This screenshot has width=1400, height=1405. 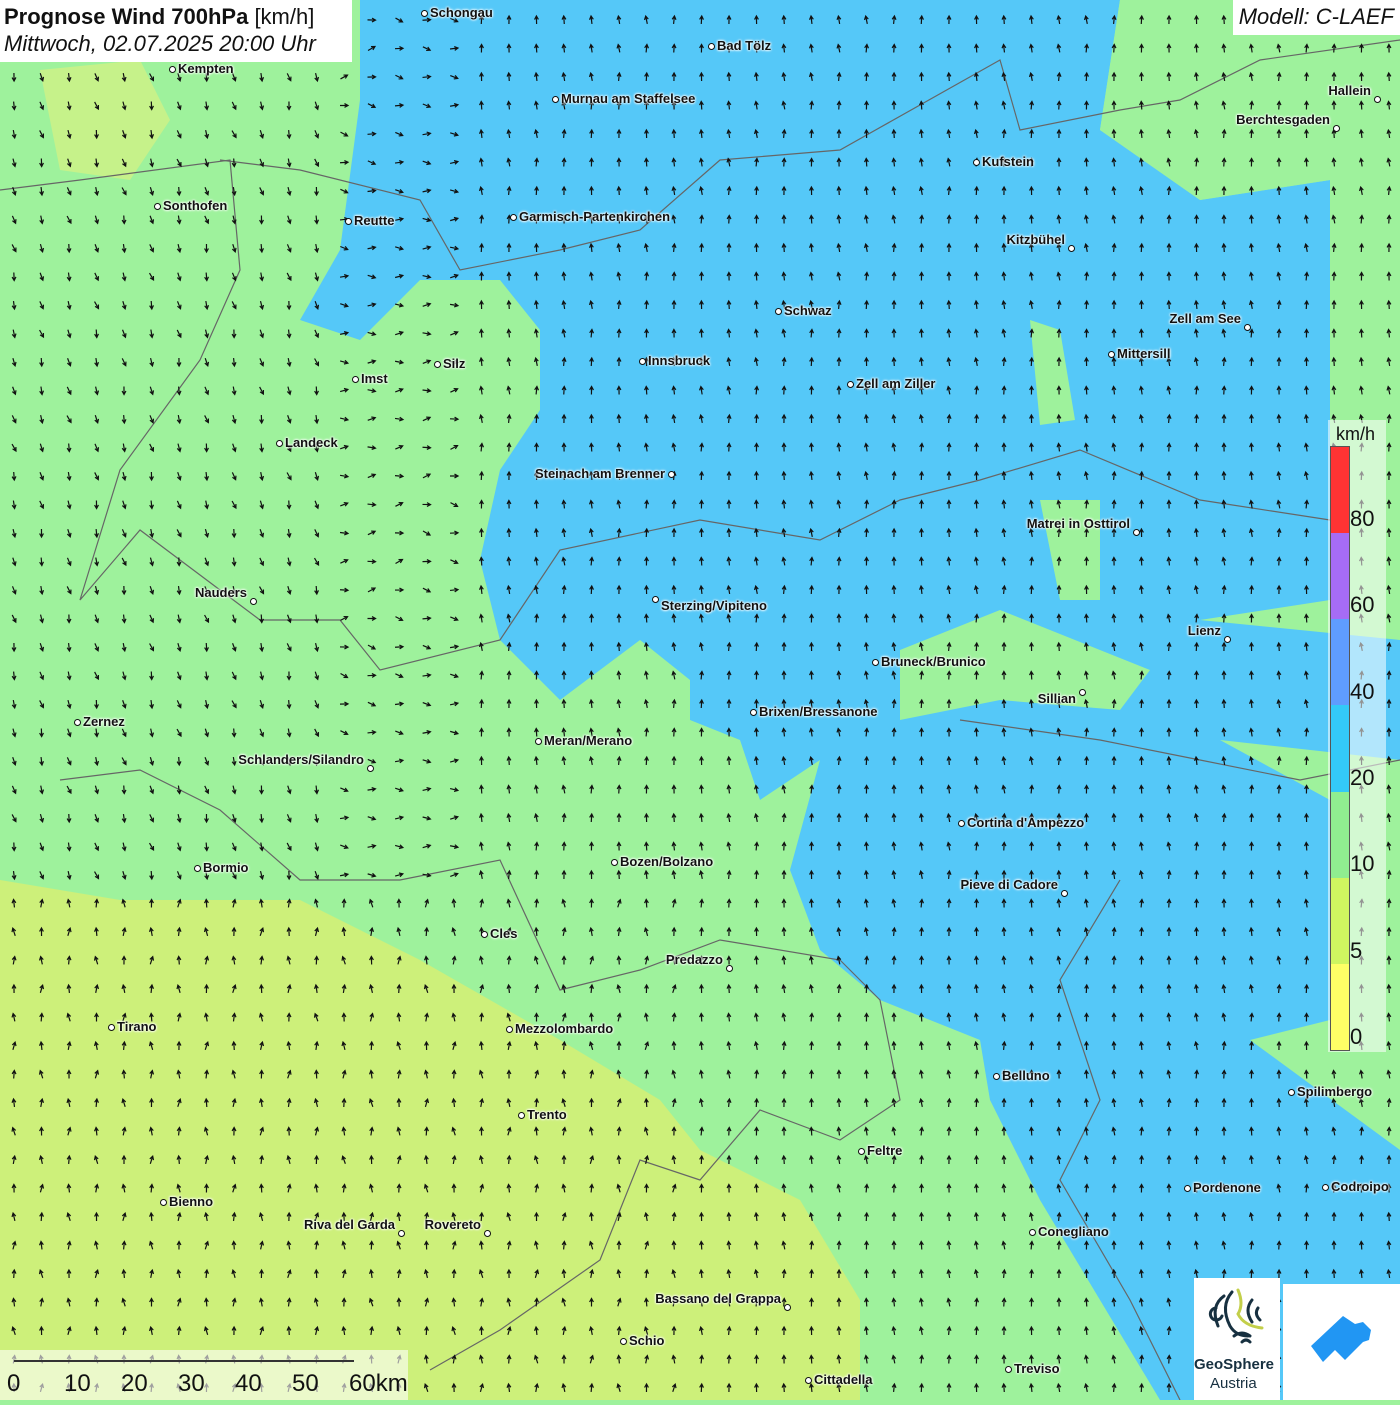 I want to click on city-label: Cles, so click(x=504, y=933).